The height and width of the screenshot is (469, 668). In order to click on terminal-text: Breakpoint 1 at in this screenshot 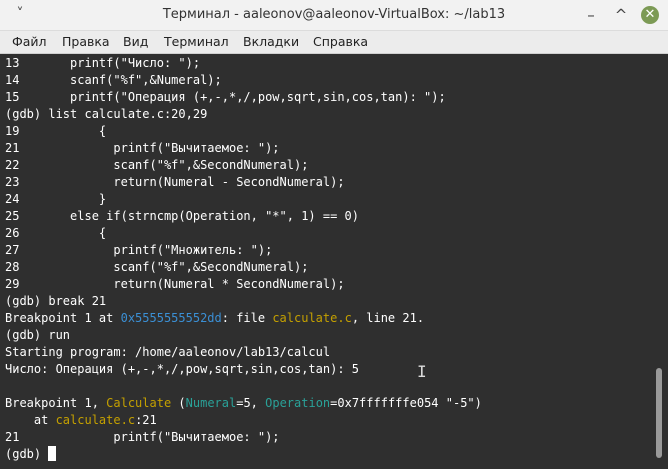, I will do `click(63, 318)`.